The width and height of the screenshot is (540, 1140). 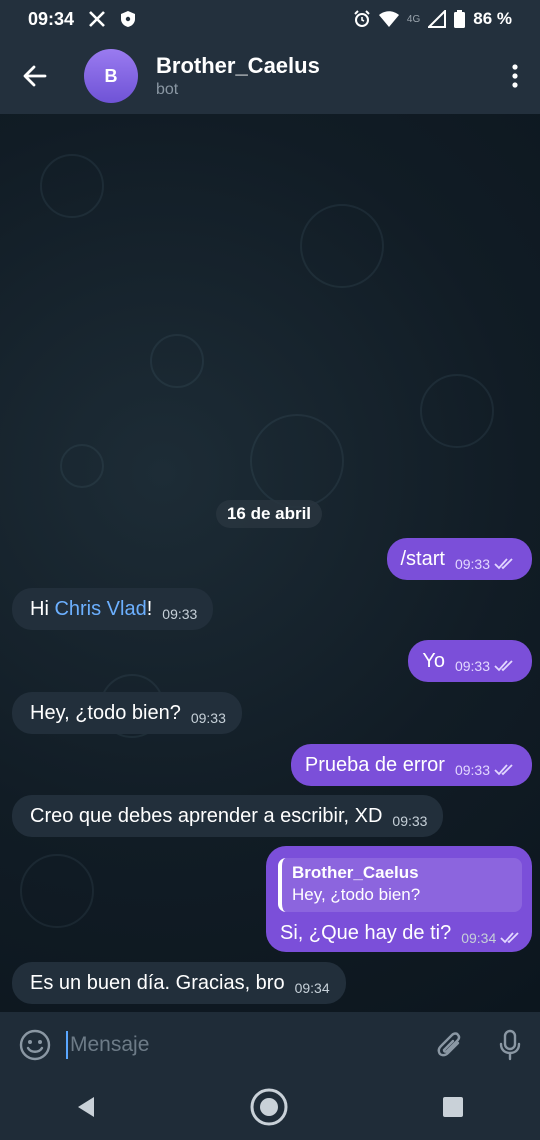 I want to click on attach-icon, so click(x=449, y=1044).